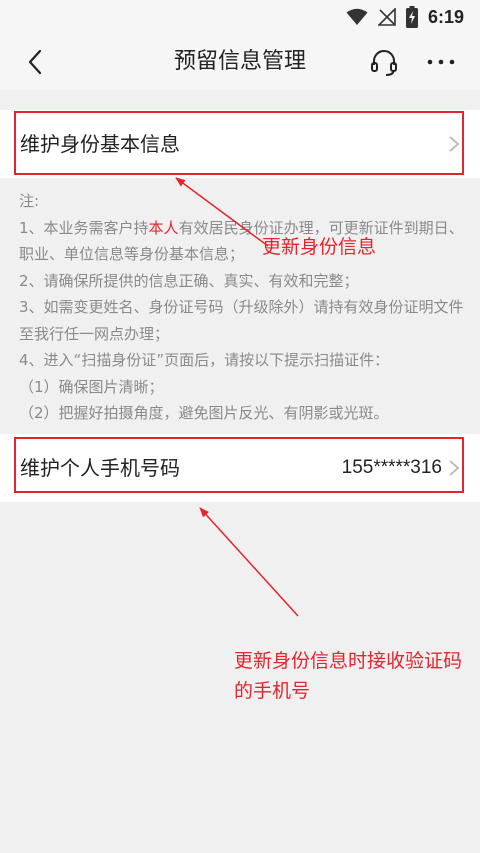  Describe the element at coordinates (384, 62) in the screenshot. I see `headset-icon` at that location.